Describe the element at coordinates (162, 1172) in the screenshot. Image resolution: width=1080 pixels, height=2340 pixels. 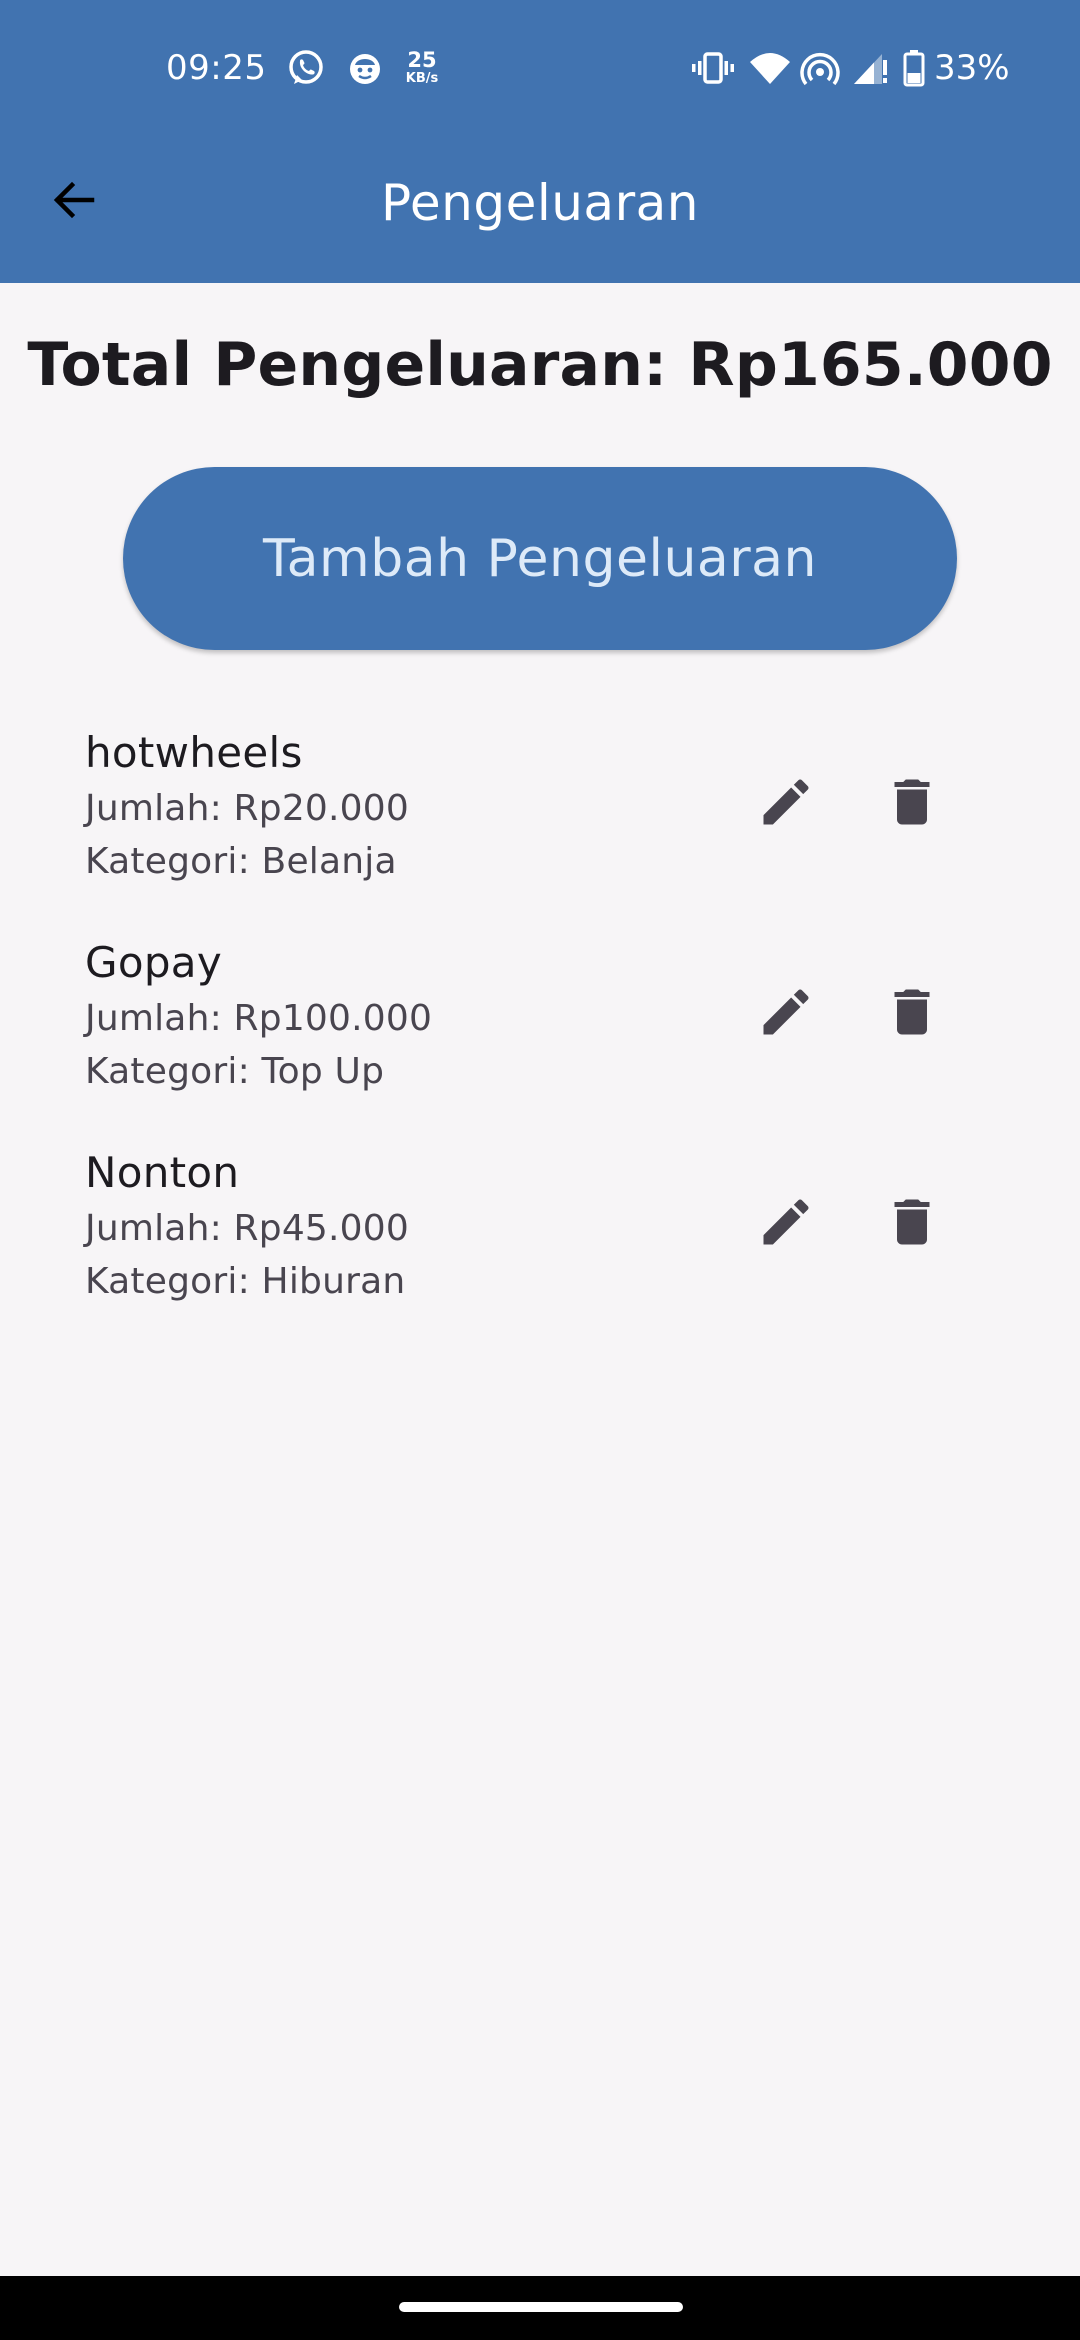
I see `expense-name: Nonton` at that location.